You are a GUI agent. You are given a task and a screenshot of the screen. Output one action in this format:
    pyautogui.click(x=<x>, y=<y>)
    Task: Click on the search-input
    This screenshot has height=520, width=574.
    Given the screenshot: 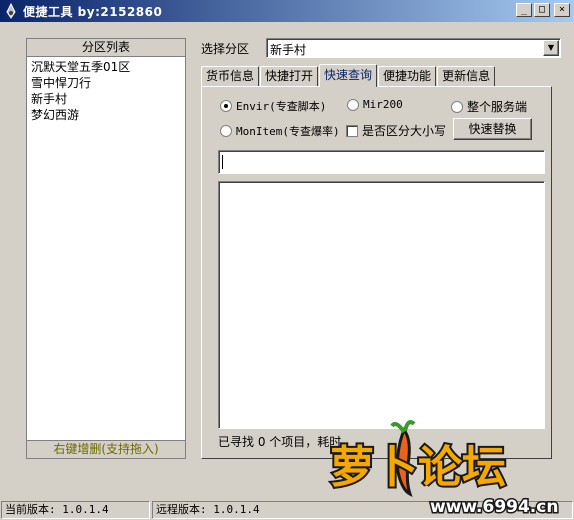 What is the action you would take?
    pyautogui.click(x=381, y=162)
    